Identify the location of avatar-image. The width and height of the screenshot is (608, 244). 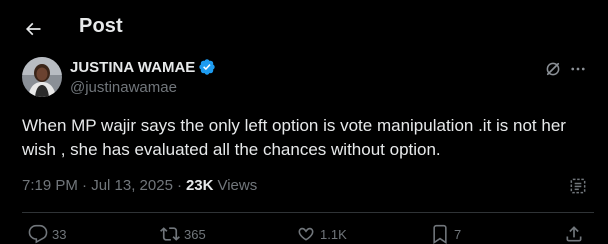
(42, 77).